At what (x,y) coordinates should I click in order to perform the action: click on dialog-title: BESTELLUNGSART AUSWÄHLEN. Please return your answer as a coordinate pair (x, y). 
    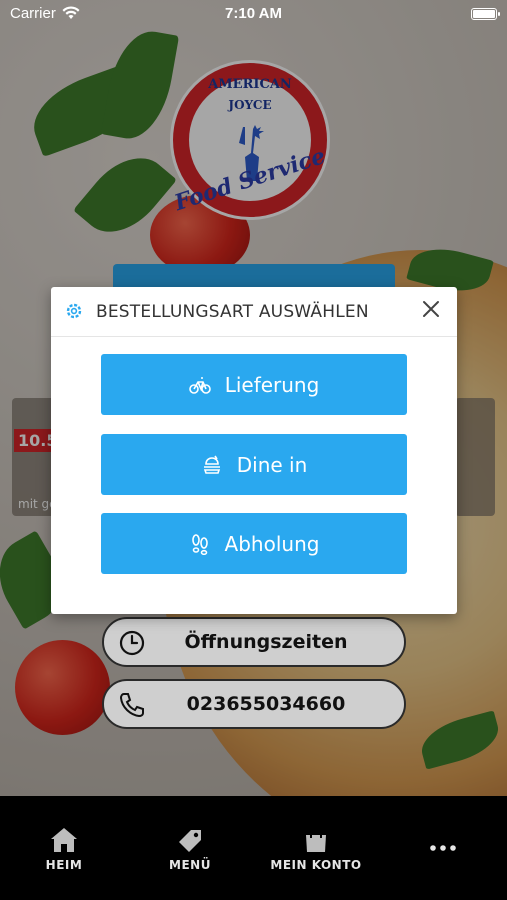
    Looking at the image, I should click on (232, 312).